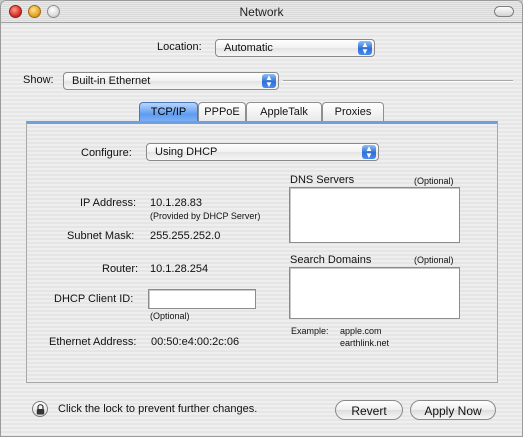 Image resolution: width=523 pixels, height=437 pixels. Describe the element at coordinates (295, 48) in the screenshot. I see `location-popup: Automatic ▲ ▼` at that location.